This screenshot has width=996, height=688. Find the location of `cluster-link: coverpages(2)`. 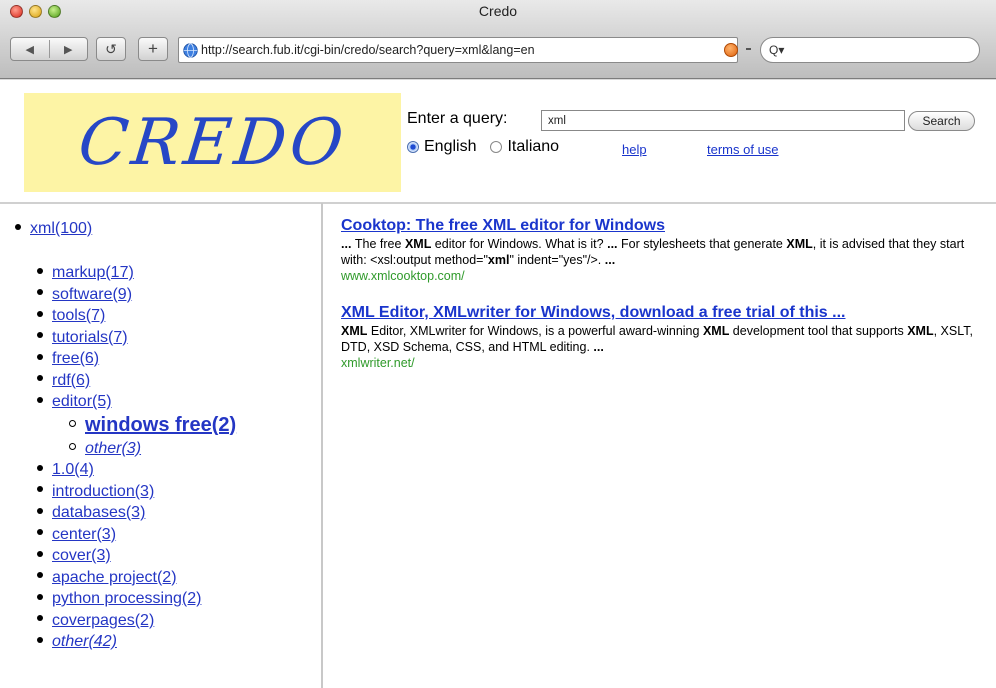

cluster-link: coverpages(2) is located at coordinates (103, 620).